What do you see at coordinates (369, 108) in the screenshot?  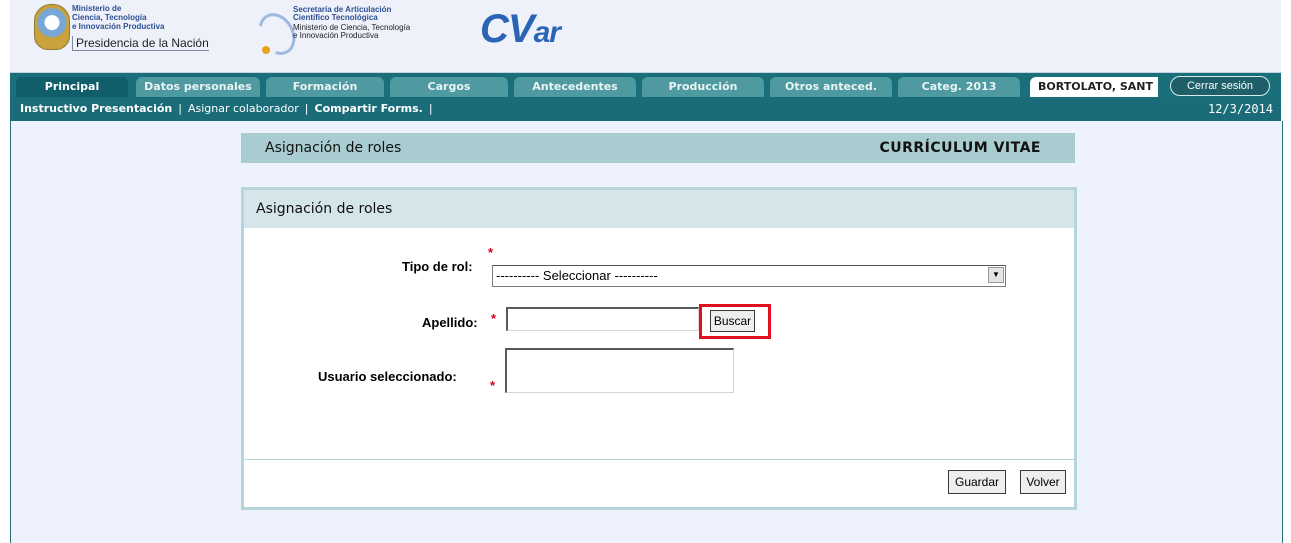 I see `link-compartir-forms: Compartir Forms.` at bounding box center [369, 108].